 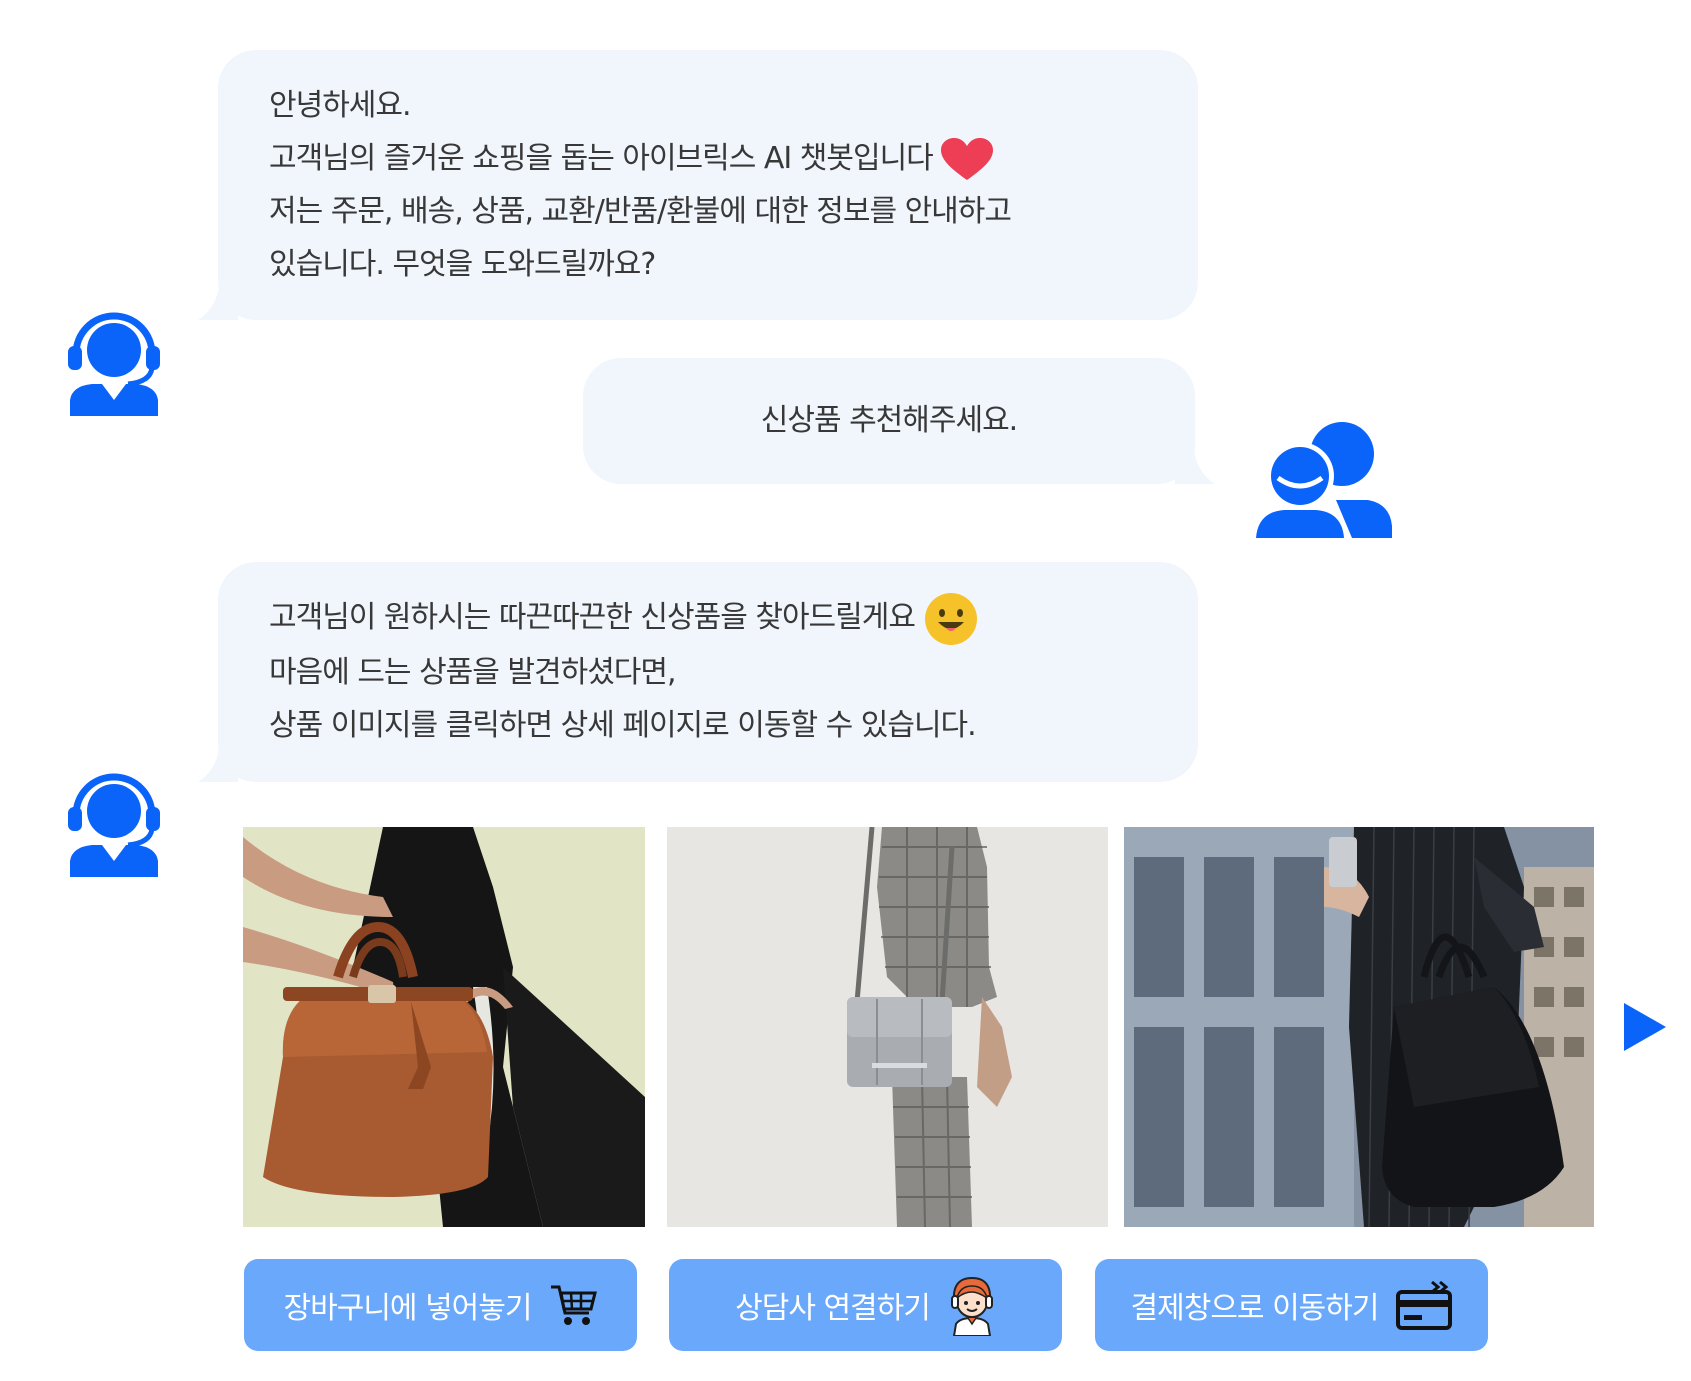 What do you see at coordinates (623, 725) in the screenshot?
I see `reply-line-3: 상품 이미지를 클릭하면 상세 페이지로 이동할 수 있습니다.` at bounding box center [623, 725].